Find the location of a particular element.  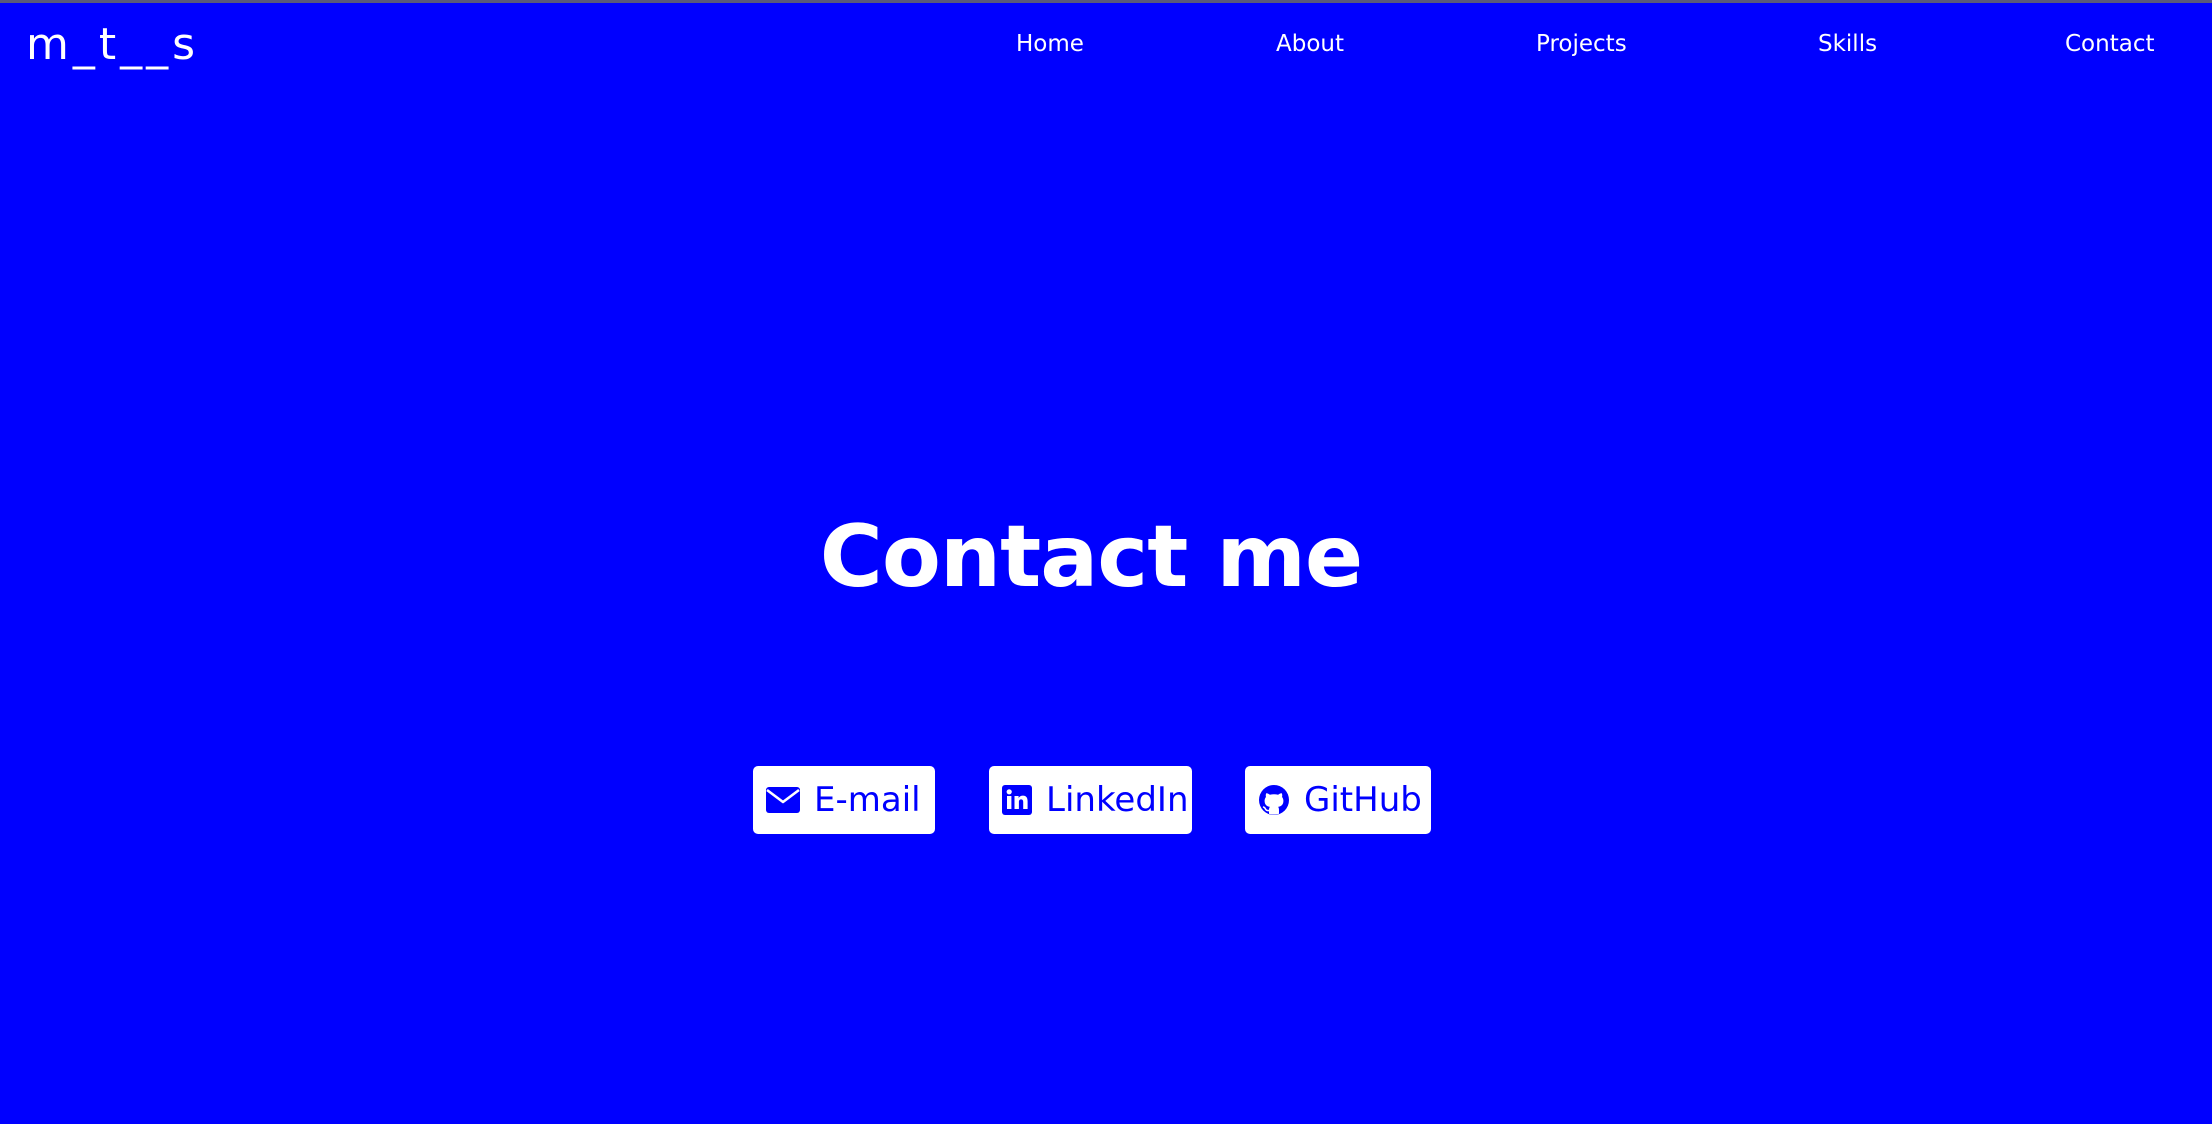

github-icon is located at coordinates (1274, 800).